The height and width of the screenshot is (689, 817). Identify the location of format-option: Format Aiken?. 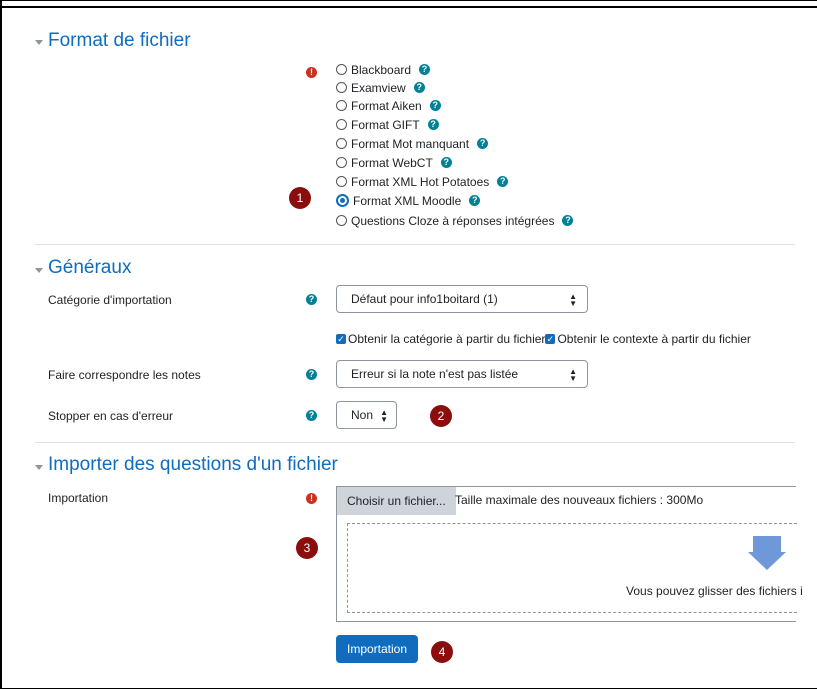
(388, 105).